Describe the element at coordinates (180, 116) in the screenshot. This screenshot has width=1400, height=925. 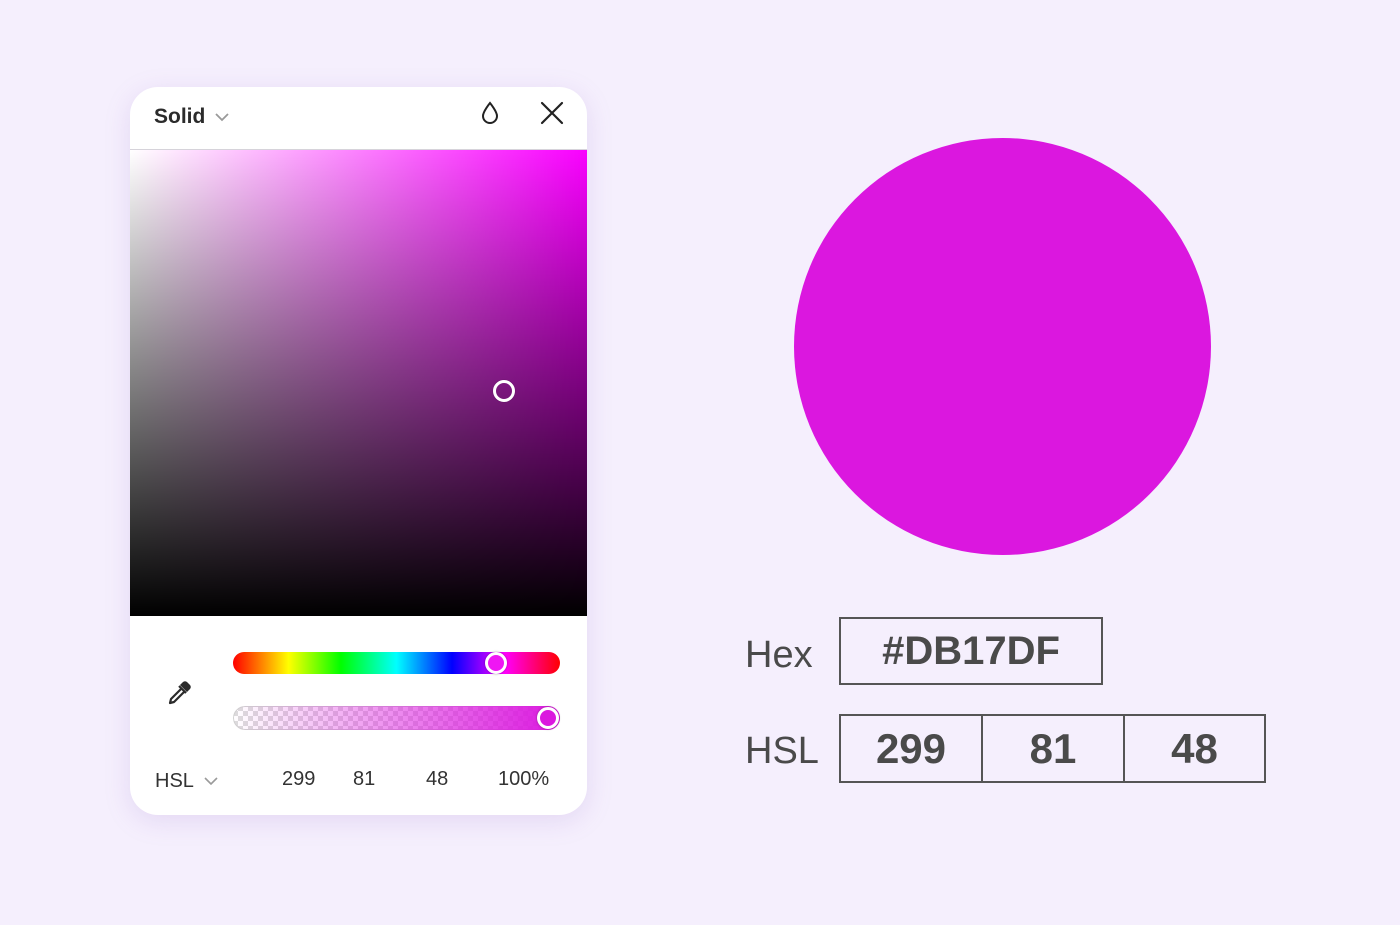
I see `fill-mode-label: Solid` at that location.